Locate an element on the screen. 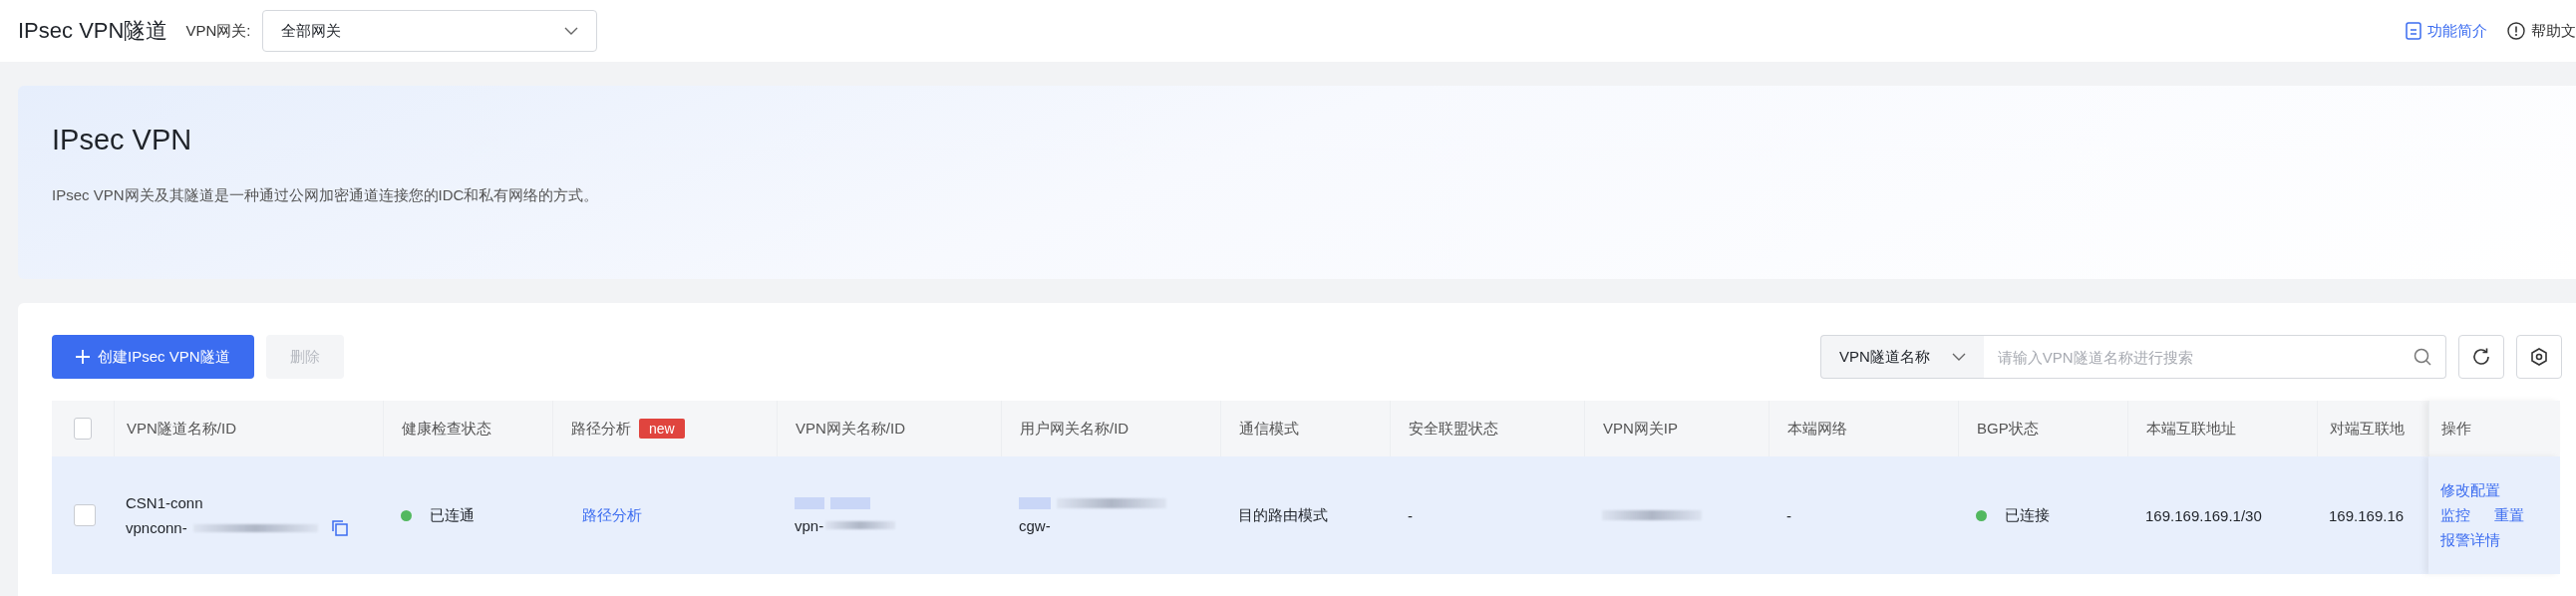 The image size is (2576, 596). remote-address: 169.169.16 is located at coordinates (2367, 515).